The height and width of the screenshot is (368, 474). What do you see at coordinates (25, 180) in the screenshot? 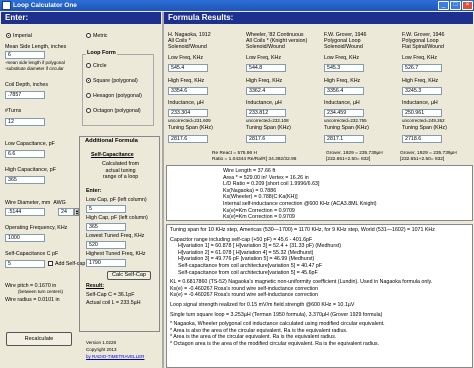
I see `high-cap-input: 365` at bounding box center [25, 180].